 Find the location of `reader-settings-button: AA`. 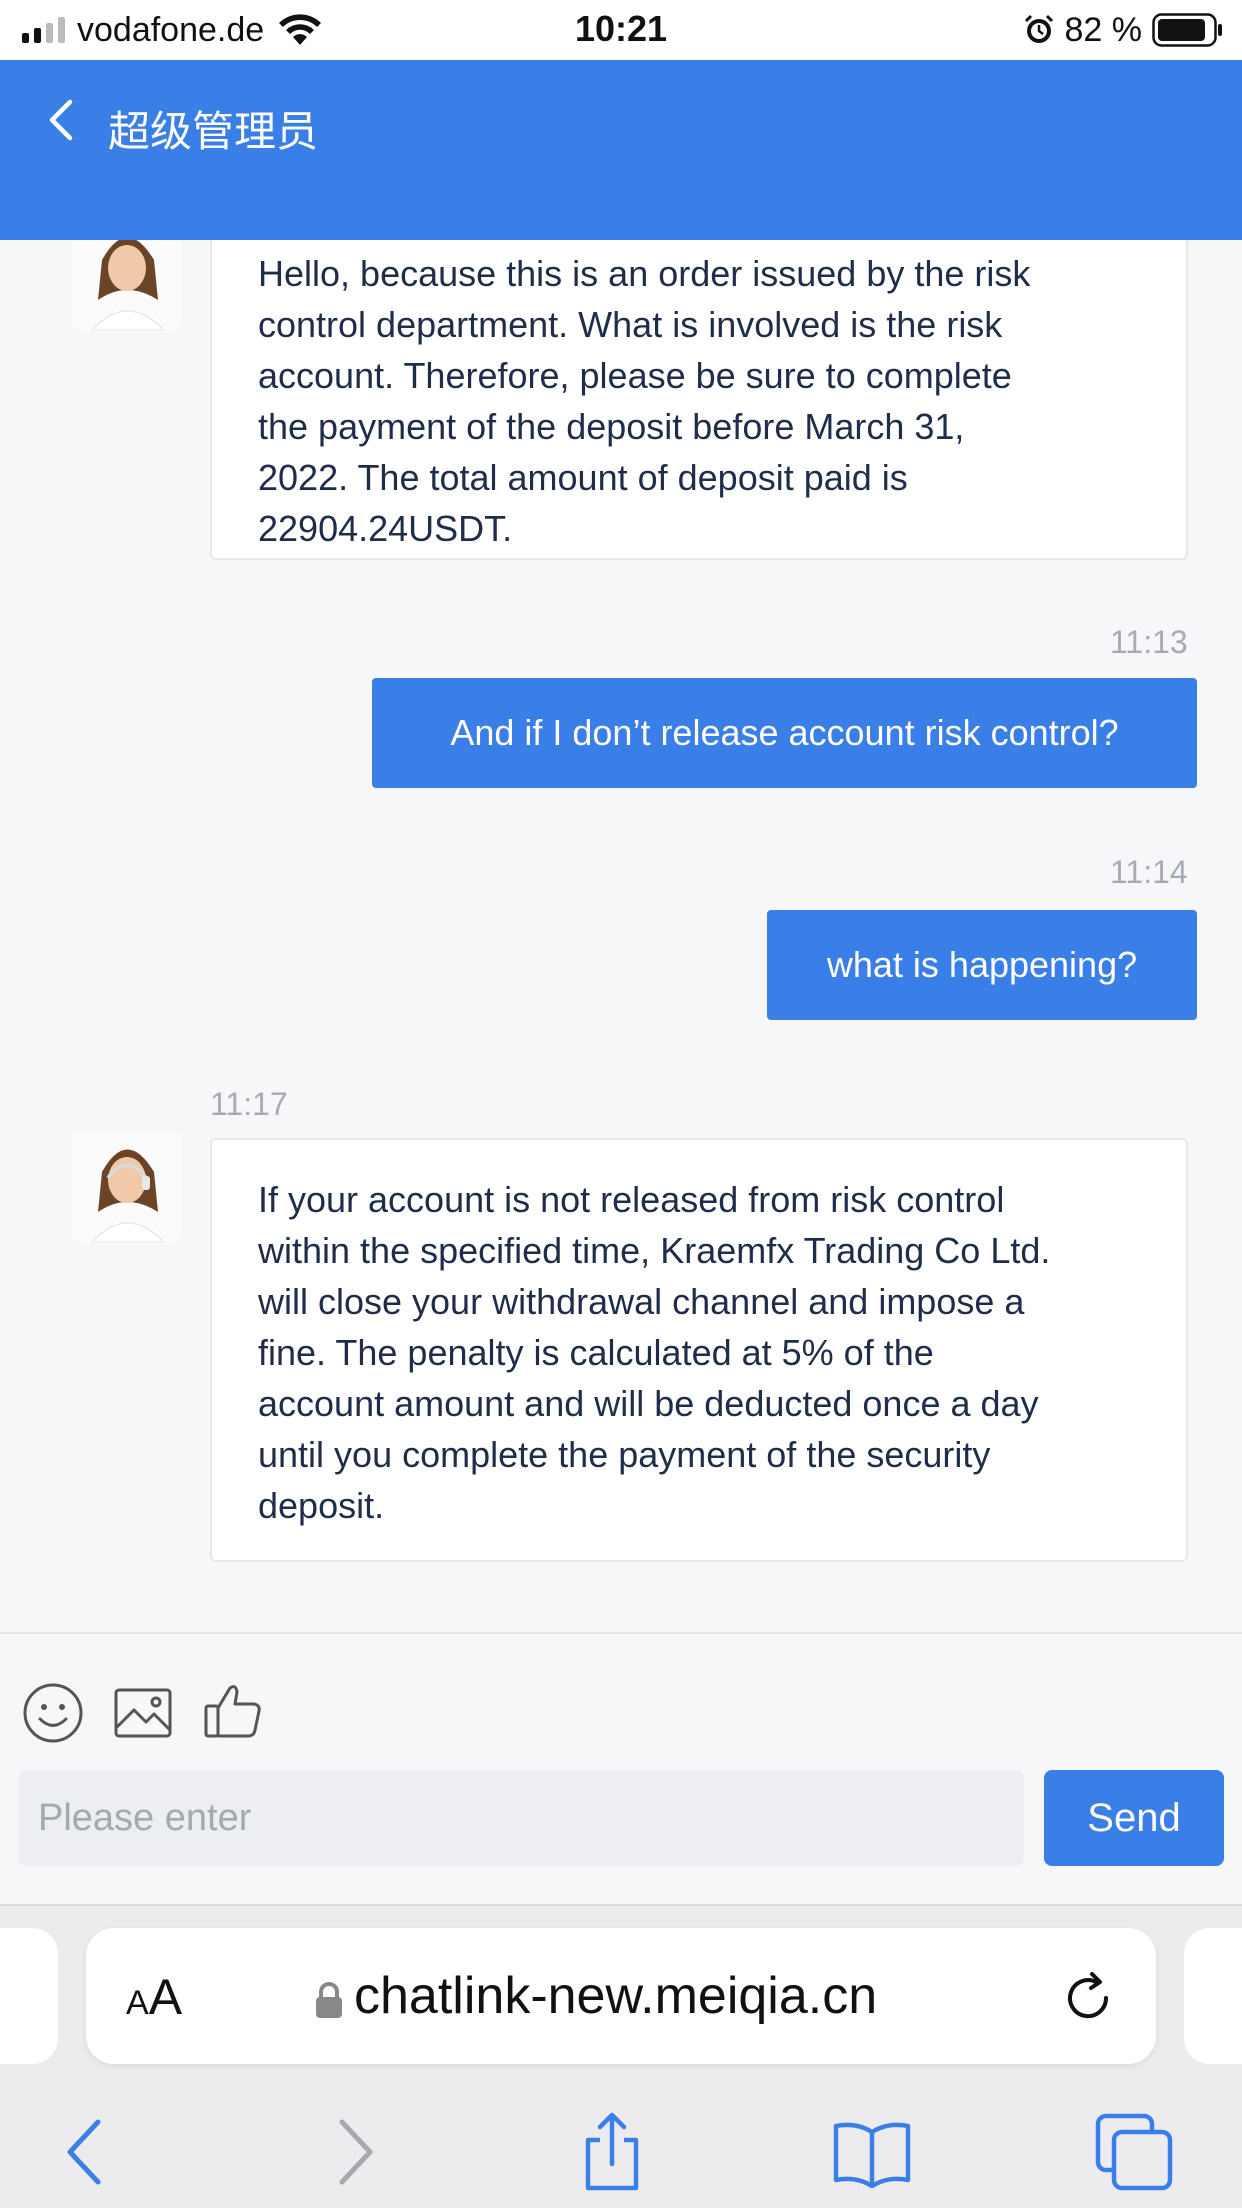

reader-settings-button: AA is located at coordinates (154, 1997).